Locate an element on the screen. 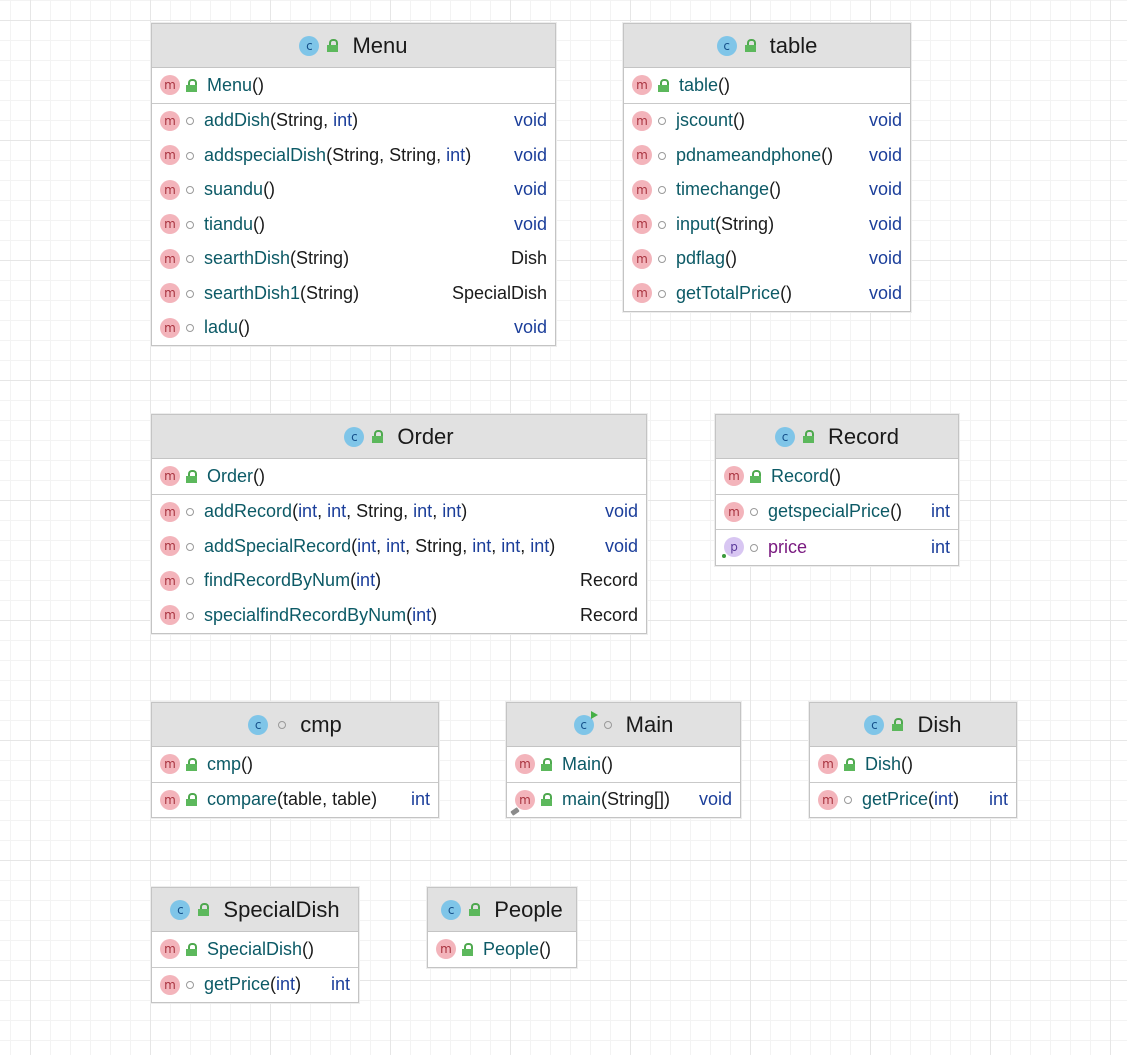 Image resolution: width=1127 pixels, height=1055 pixels. method-name: timechange is located at coordinates (723, 189).